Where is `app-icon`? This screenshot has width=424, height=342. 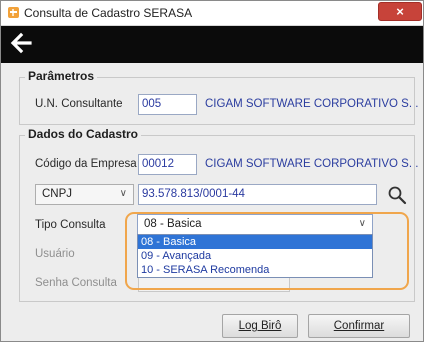 app-icon is located at coordinates (13, 12).